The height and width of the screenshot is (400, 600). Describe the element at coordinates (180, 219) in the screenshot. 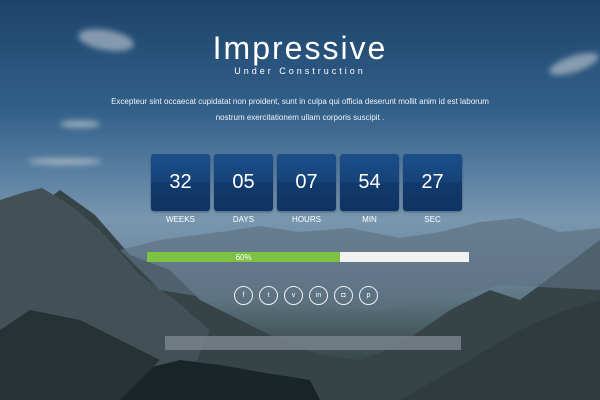

I see `countdown-weeks-label: WEEKS` at that location.